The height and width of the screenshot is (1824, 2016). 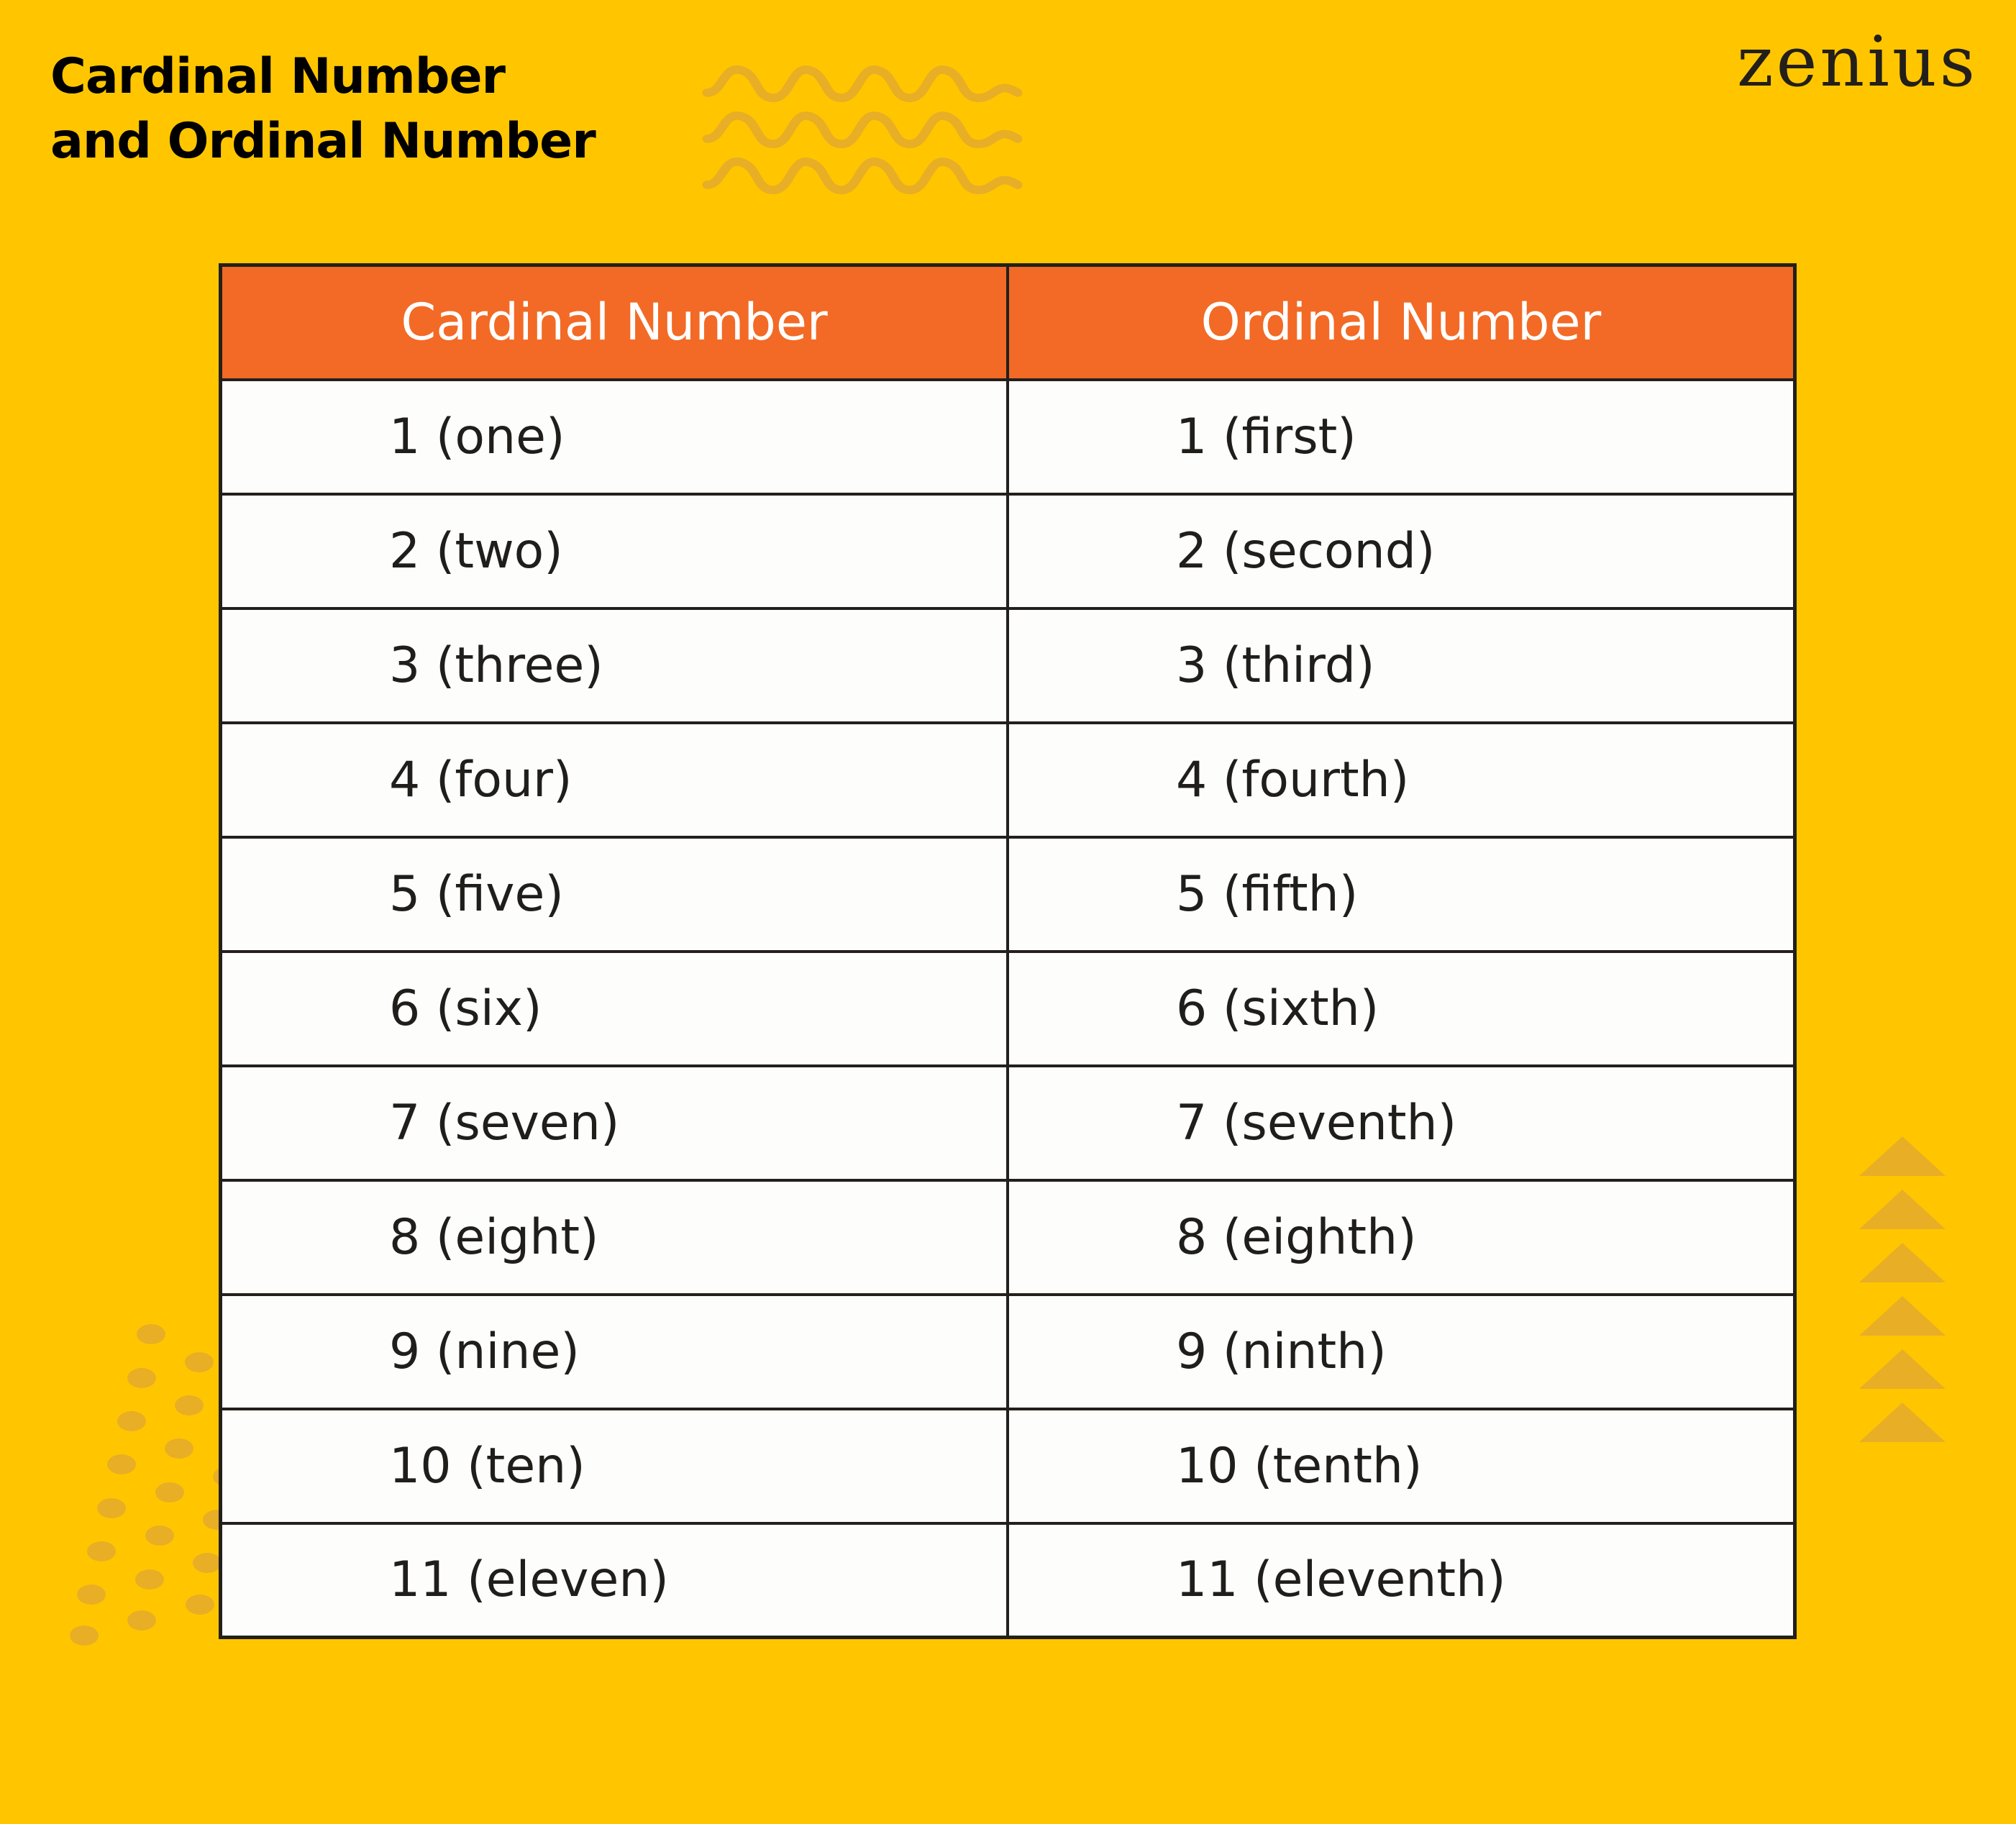 I want to click on ordinal-cell: 3 (third), so click(x=1402, y=665).